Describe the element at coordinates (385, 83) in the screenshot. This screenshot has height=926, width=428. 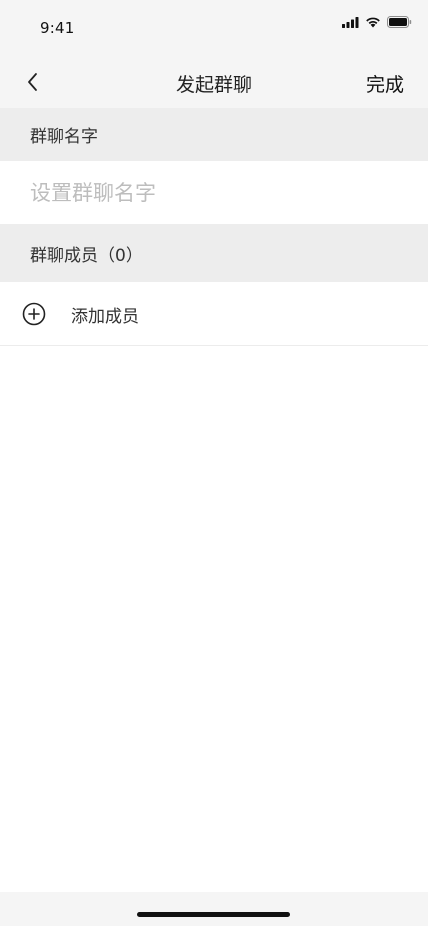
I see `done-button: 完成` at that location.